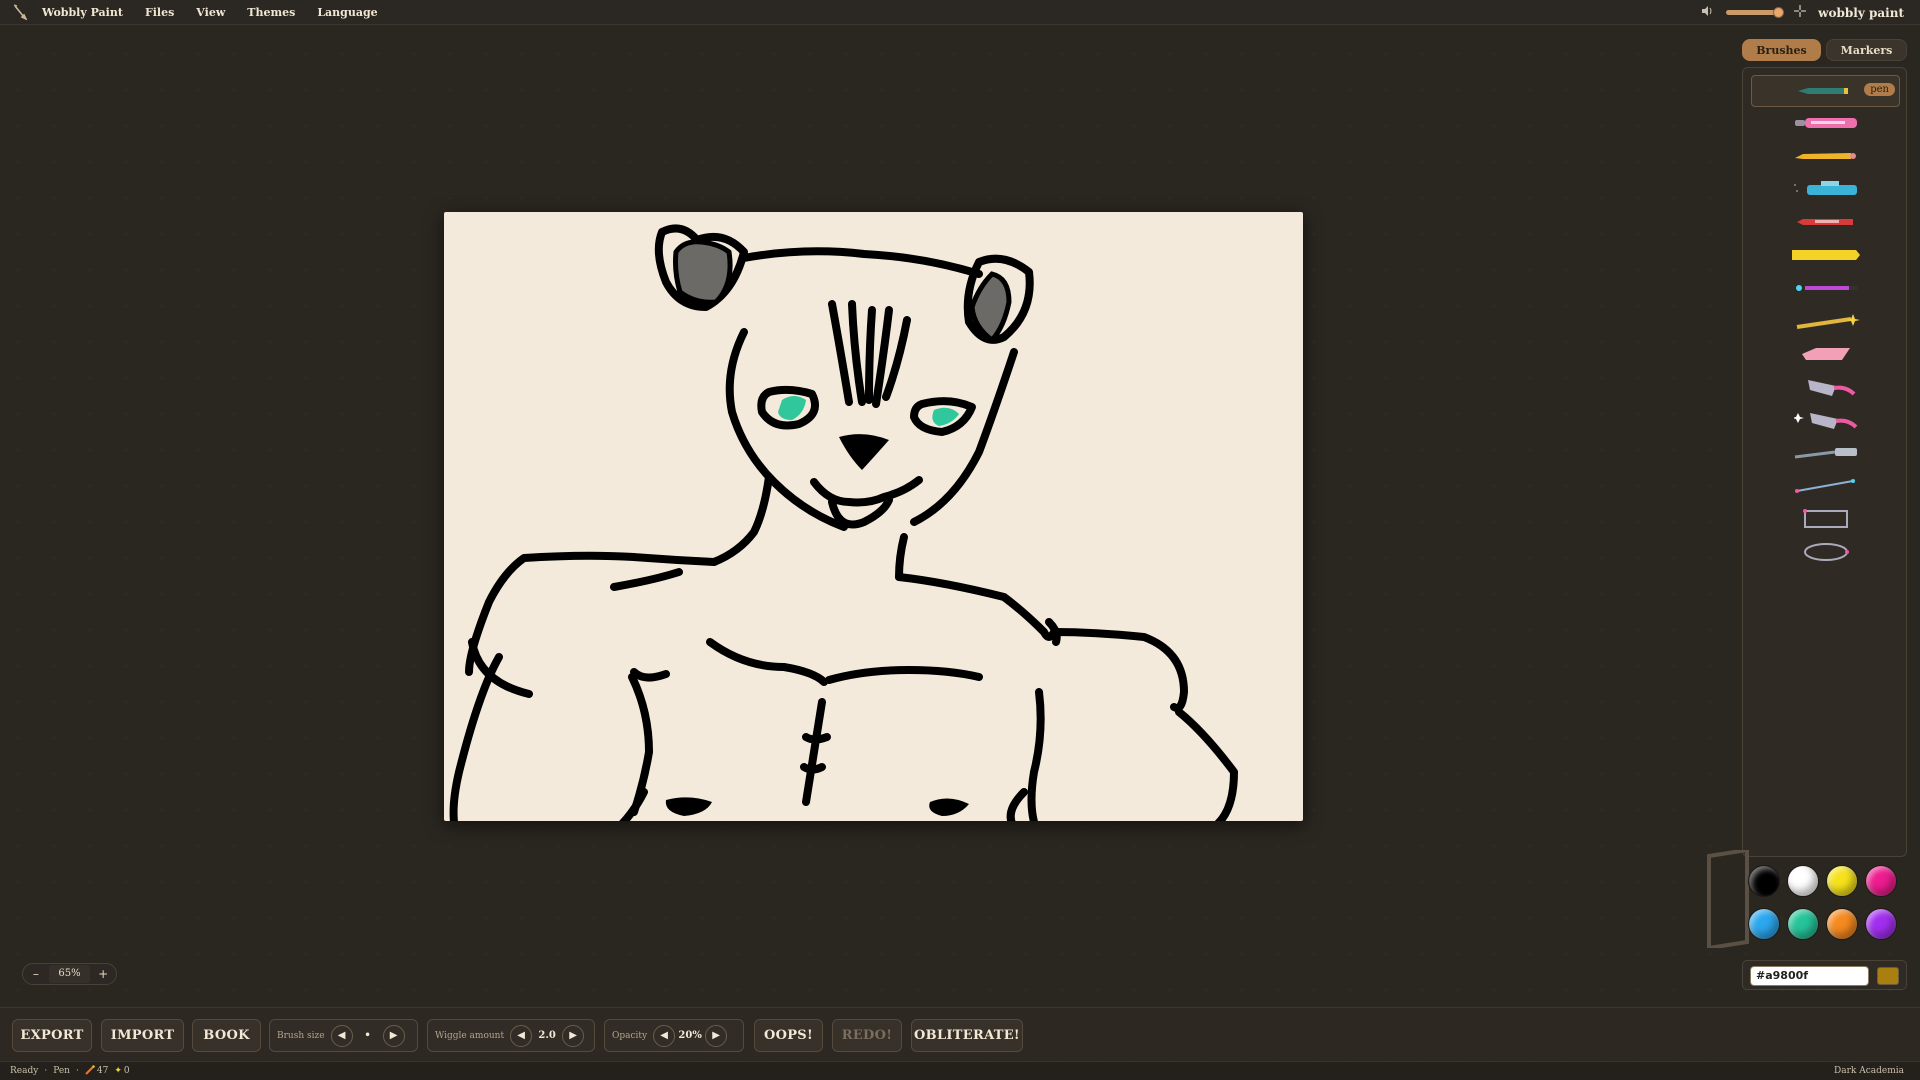  I want to click on opacity-increase-icon: ▶, so click(716, 1035).